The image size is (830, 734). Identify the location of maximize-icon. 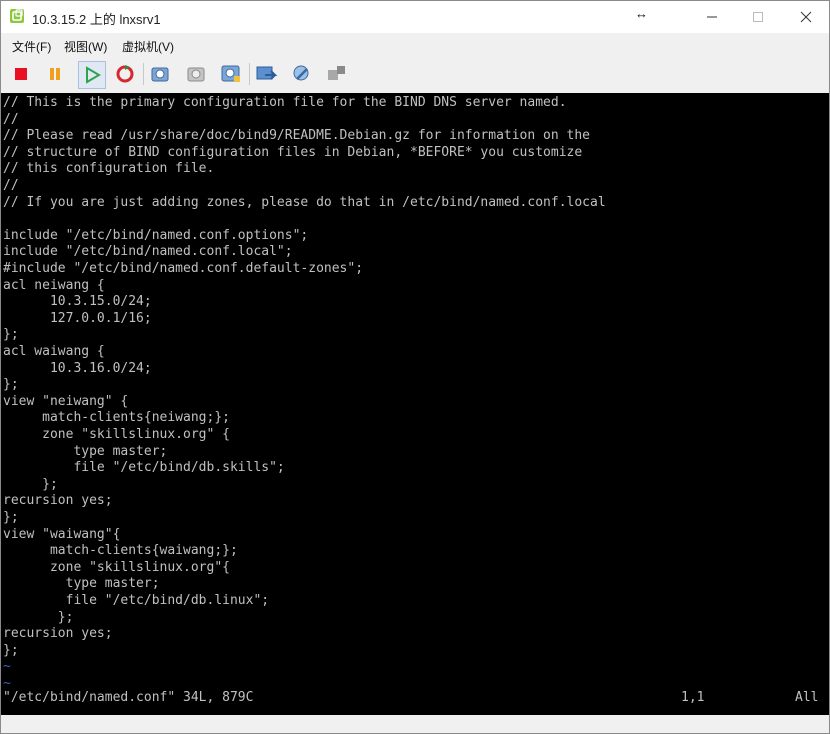
(758, 17).